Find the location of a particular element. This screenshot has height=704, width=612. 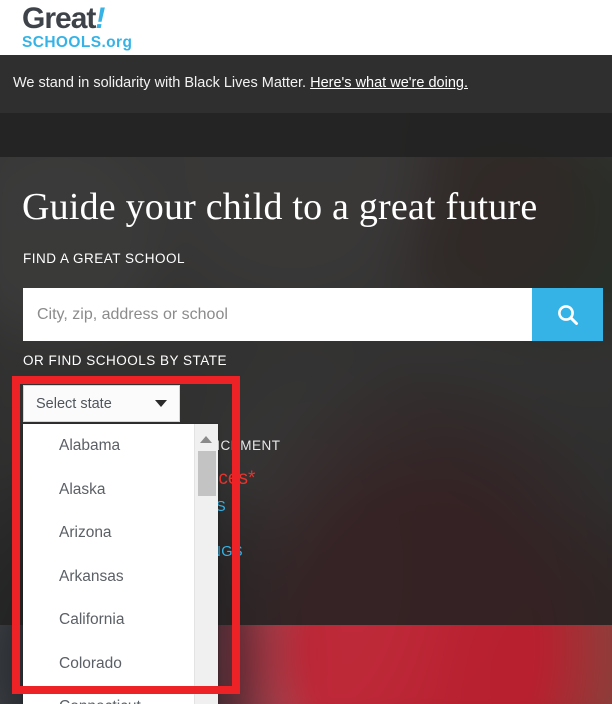

state-option: Alabama is located at coordinates (109, 446).